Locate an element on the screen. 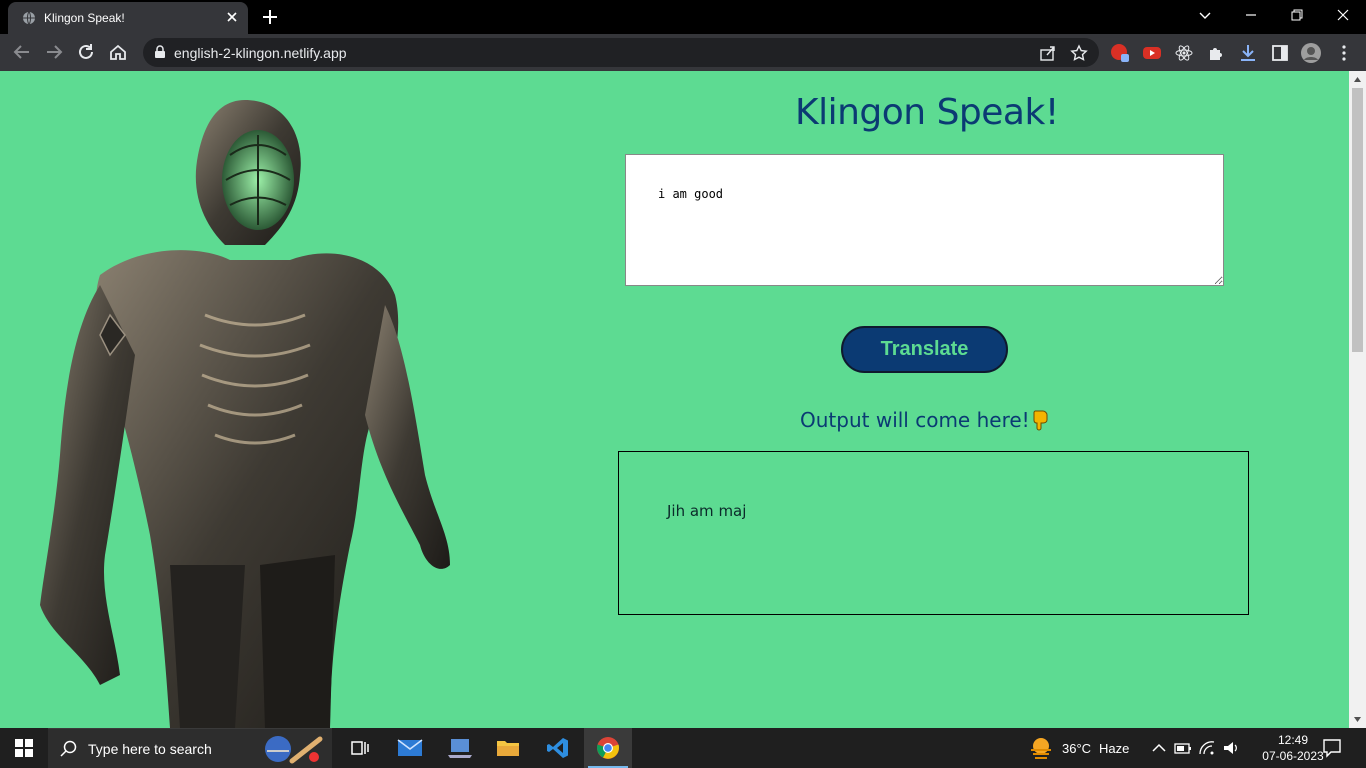  weather-temperature: 36°C is located at coordinates (1077, 748).